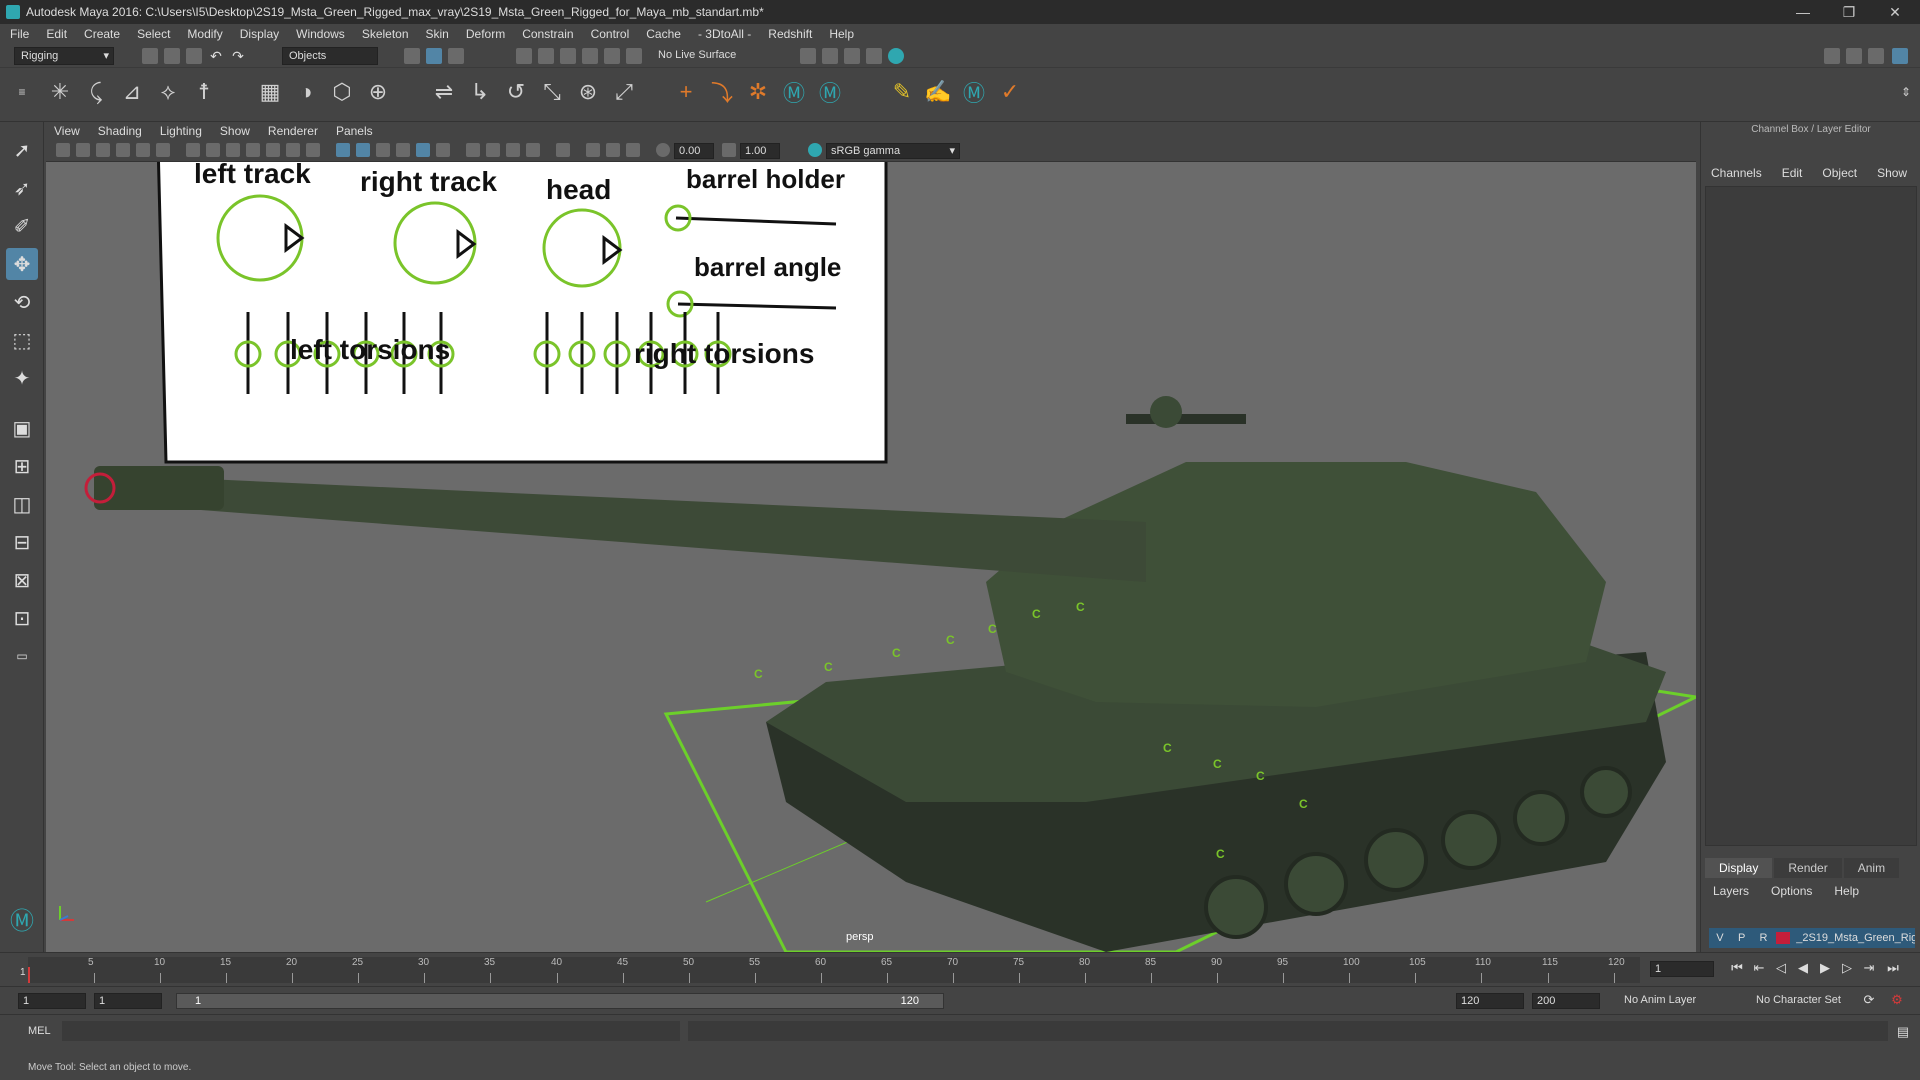  I want to click on aim-constraint-icon: ⊛, so click(588, 92).